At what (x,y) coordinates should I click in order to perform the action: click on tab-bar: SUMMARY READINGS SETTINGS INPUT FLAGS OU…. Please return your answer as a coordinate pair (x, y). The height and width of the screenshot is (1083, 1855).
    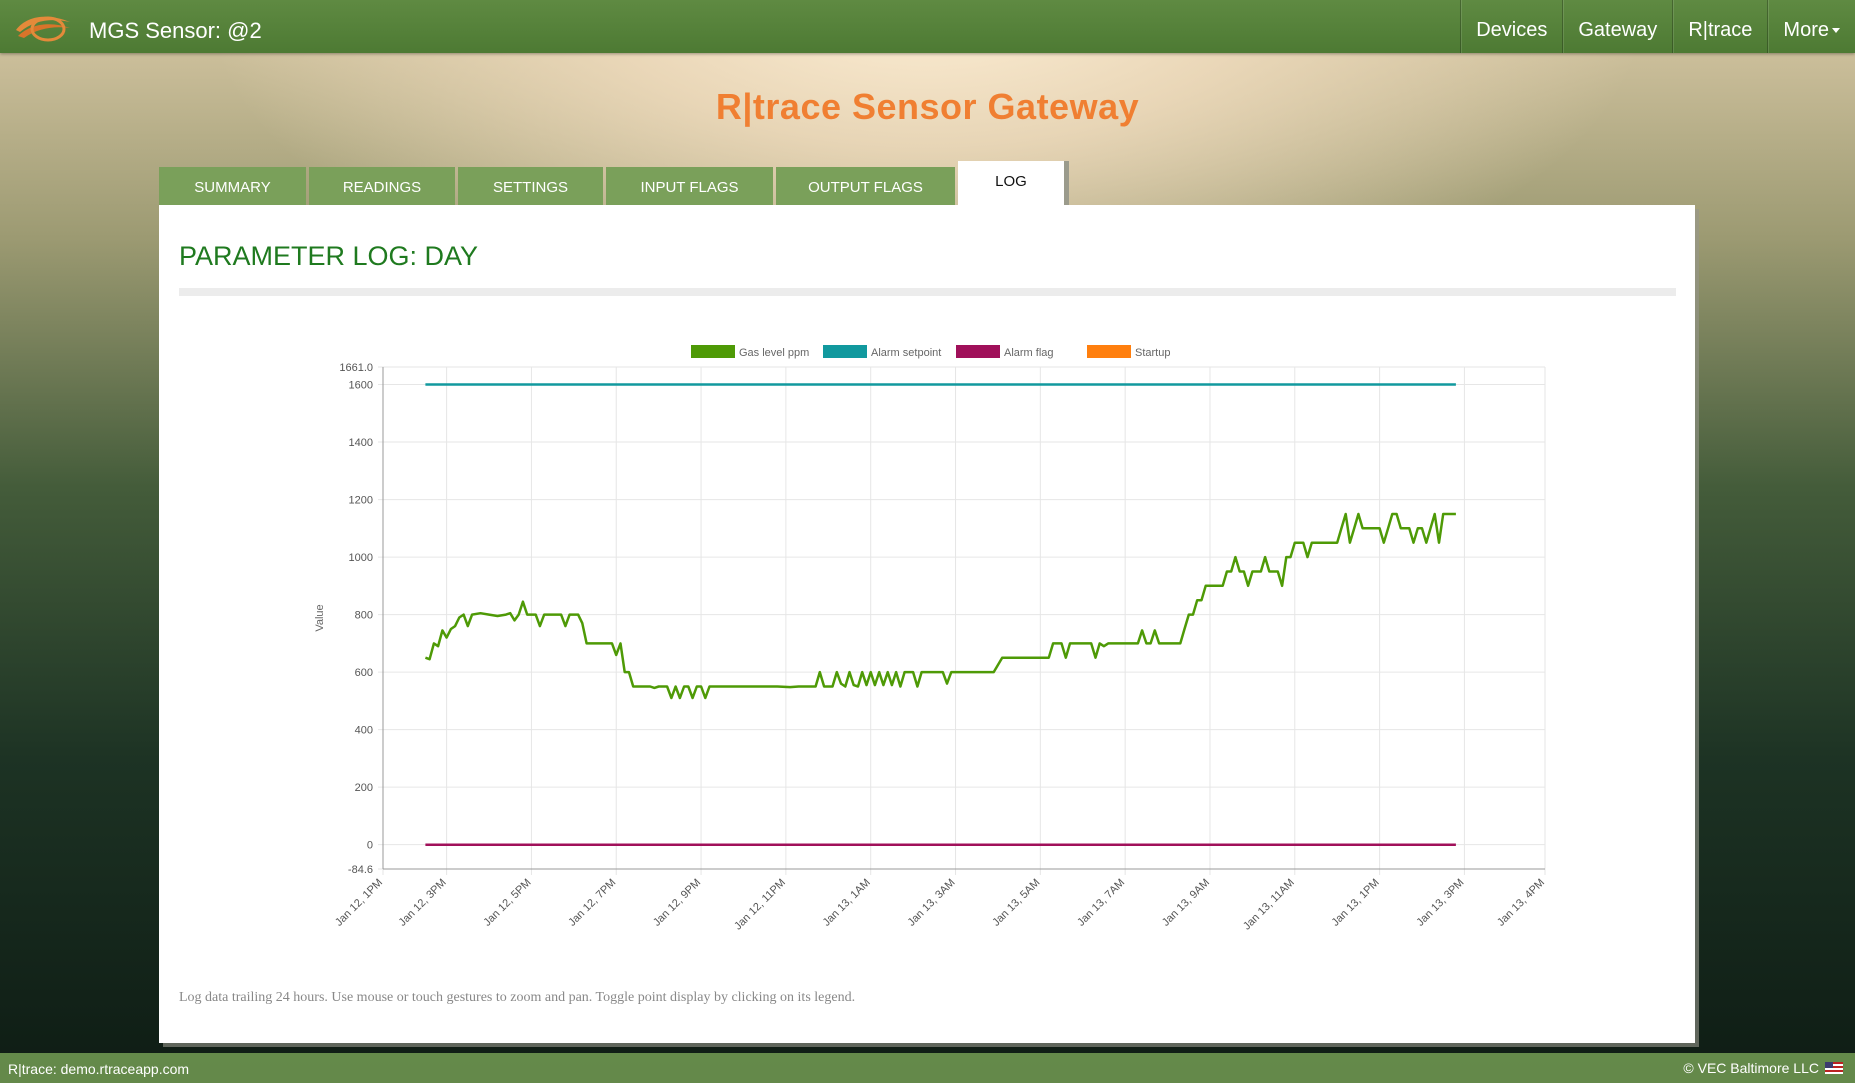
    Looking at the image, I should click on (615, 183).